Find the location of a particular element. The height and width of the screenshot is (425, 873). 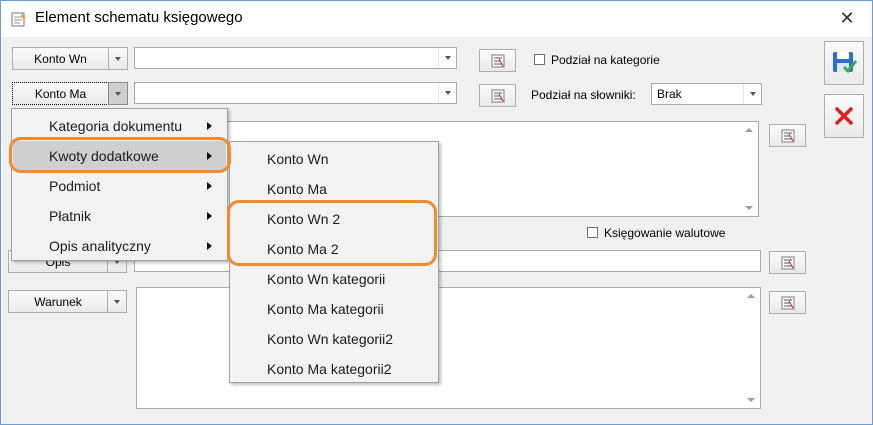

menu-item-label: Płatnik is located at coordinates (70, 216).